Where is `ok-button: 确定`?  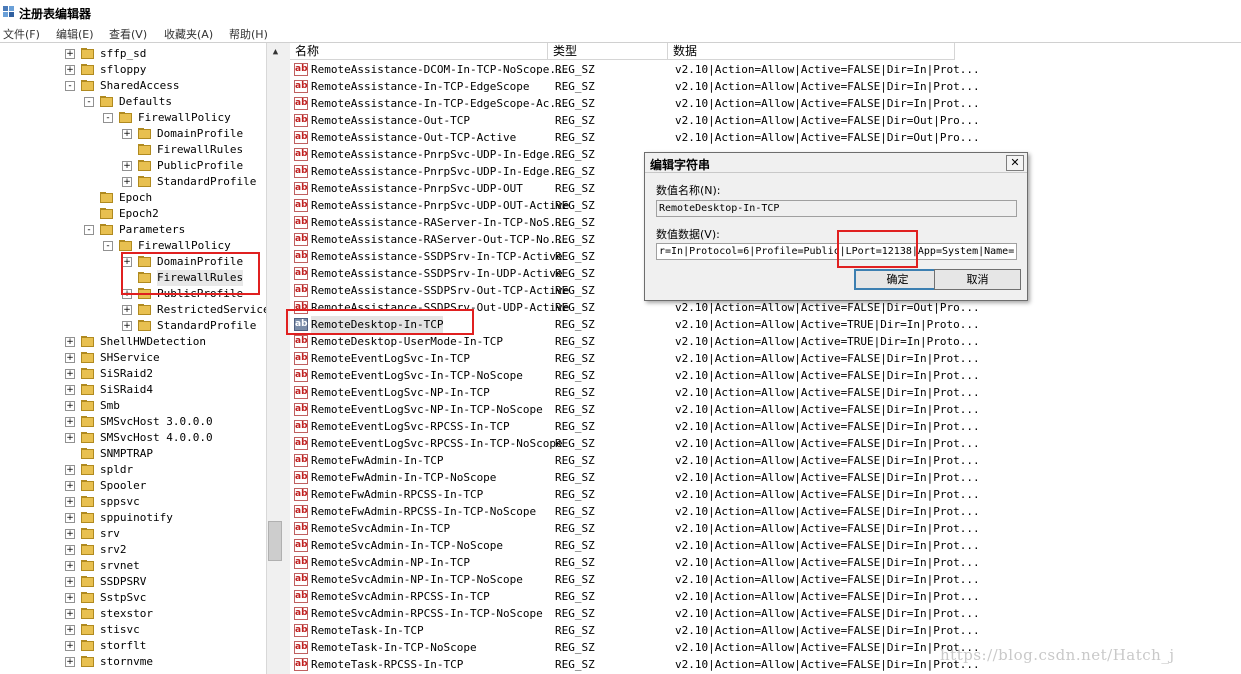
ok-button: 确定 is located at coordinates (897, 279).